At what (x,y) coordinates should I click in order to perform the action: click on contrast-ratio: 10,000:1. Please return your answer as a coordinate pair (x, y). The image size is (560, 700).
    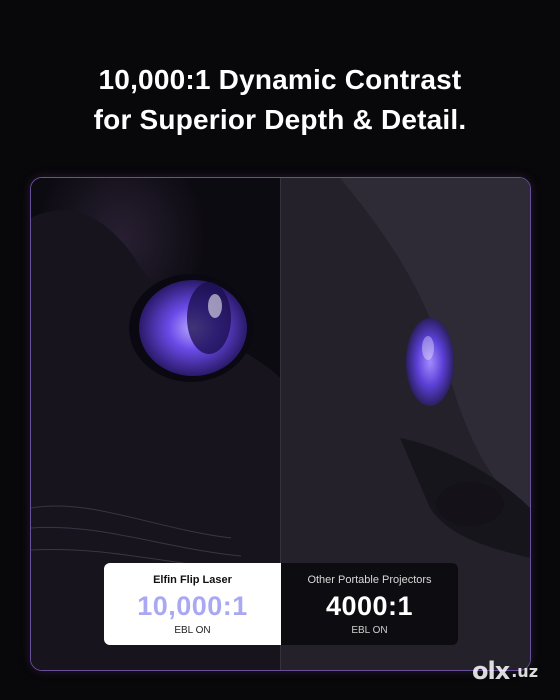
    Looking at the image, I should click on (192, 606).